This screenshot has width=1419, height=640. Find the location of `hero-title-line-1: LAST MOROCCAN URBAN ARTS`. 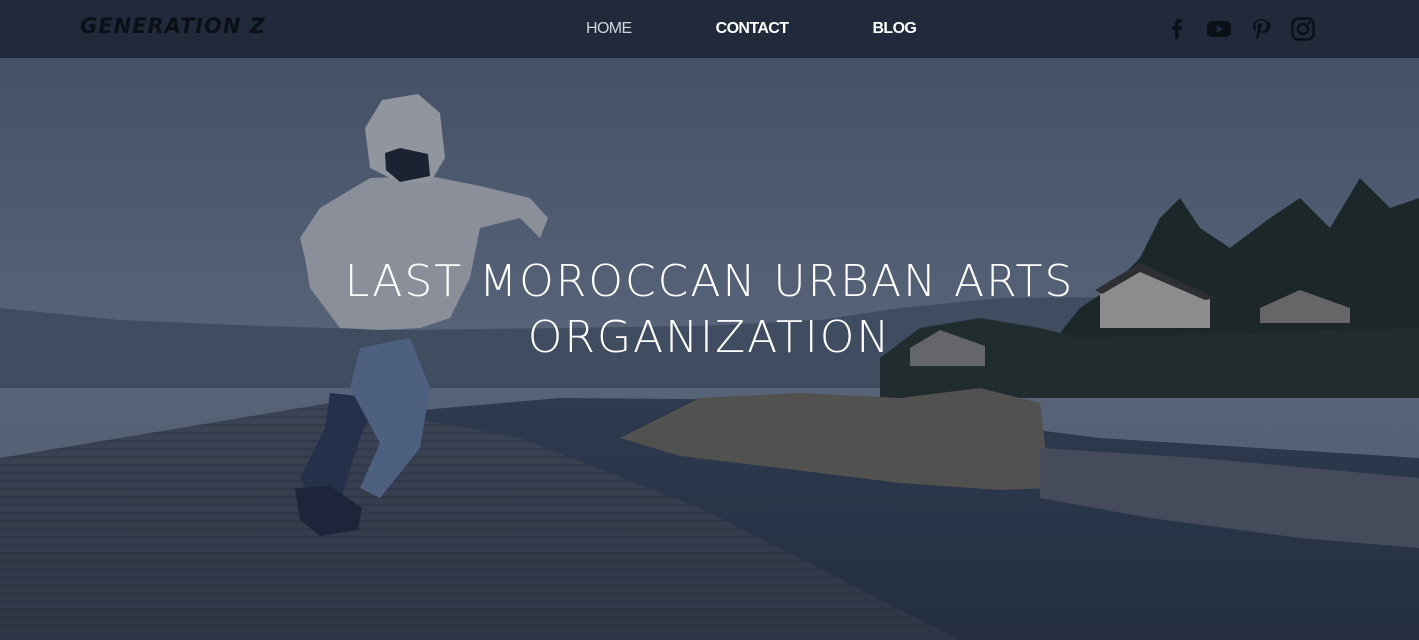

hero-title-line-1: LAST MOROCCAN URBAN ARTS is located at coordinates (709, 281).